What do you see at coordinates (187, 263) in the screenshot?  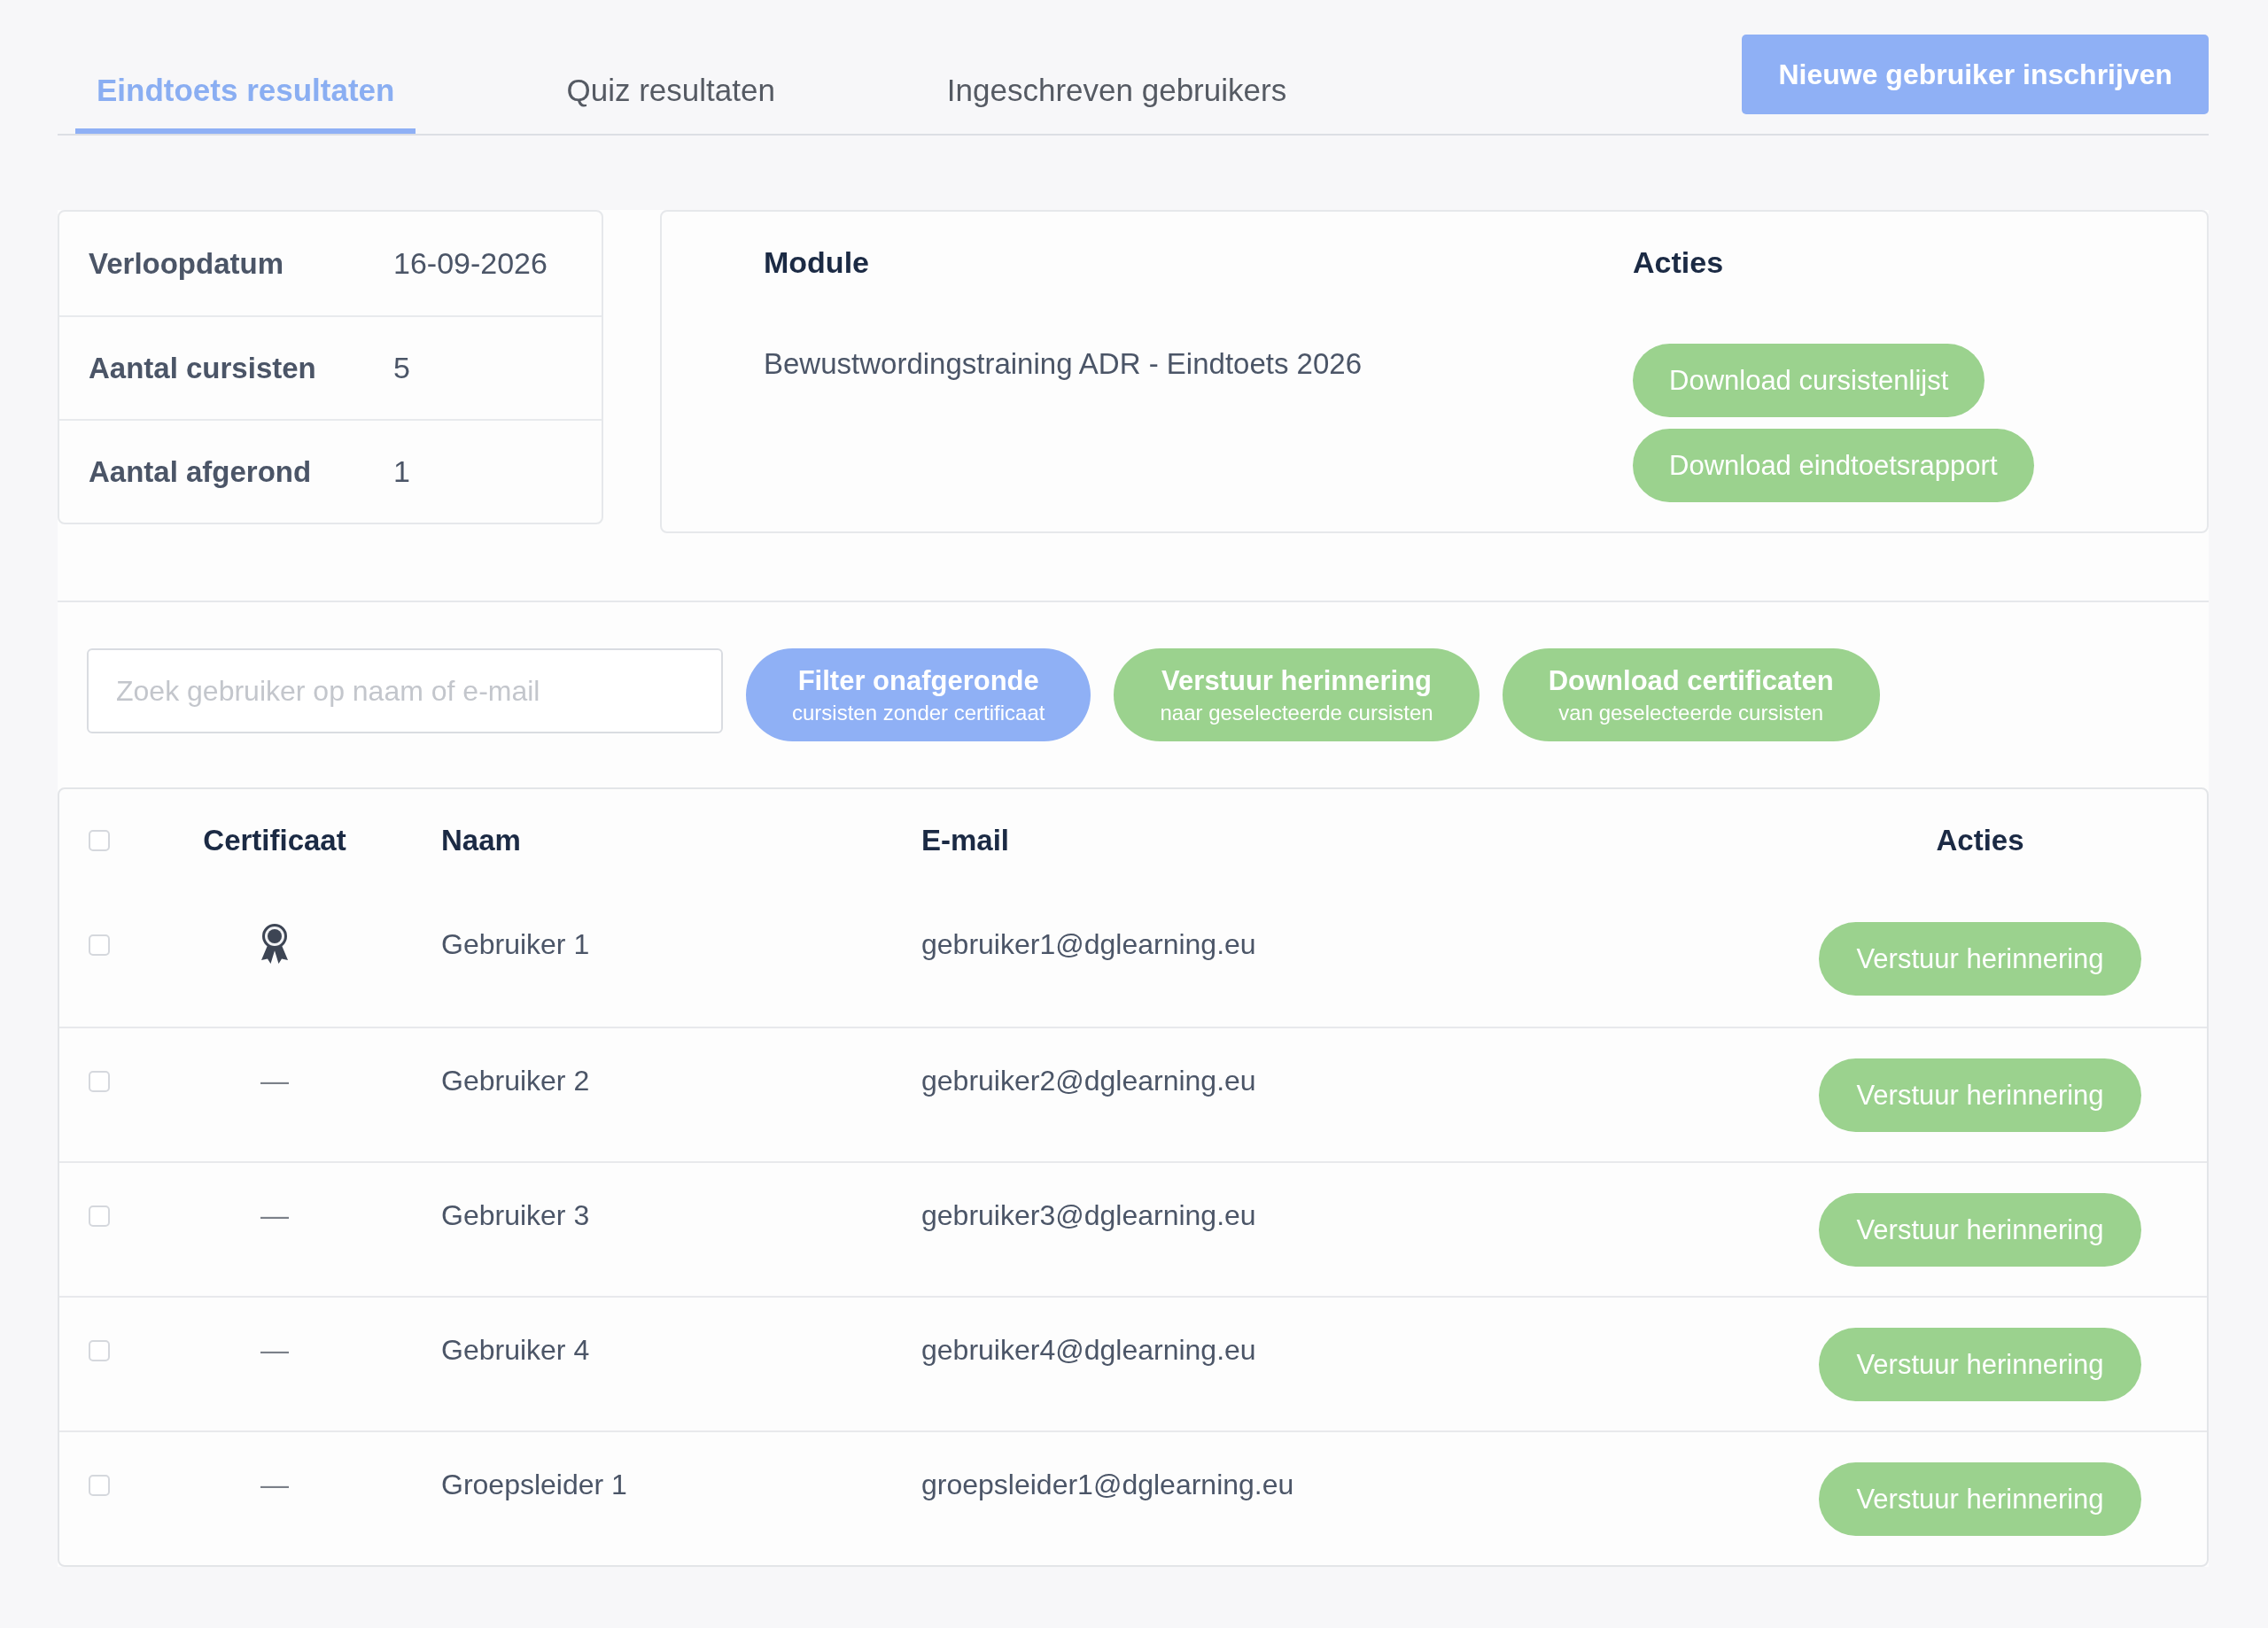 I see `summary-label: Verloopdatum` at bounding box center [187, 263].